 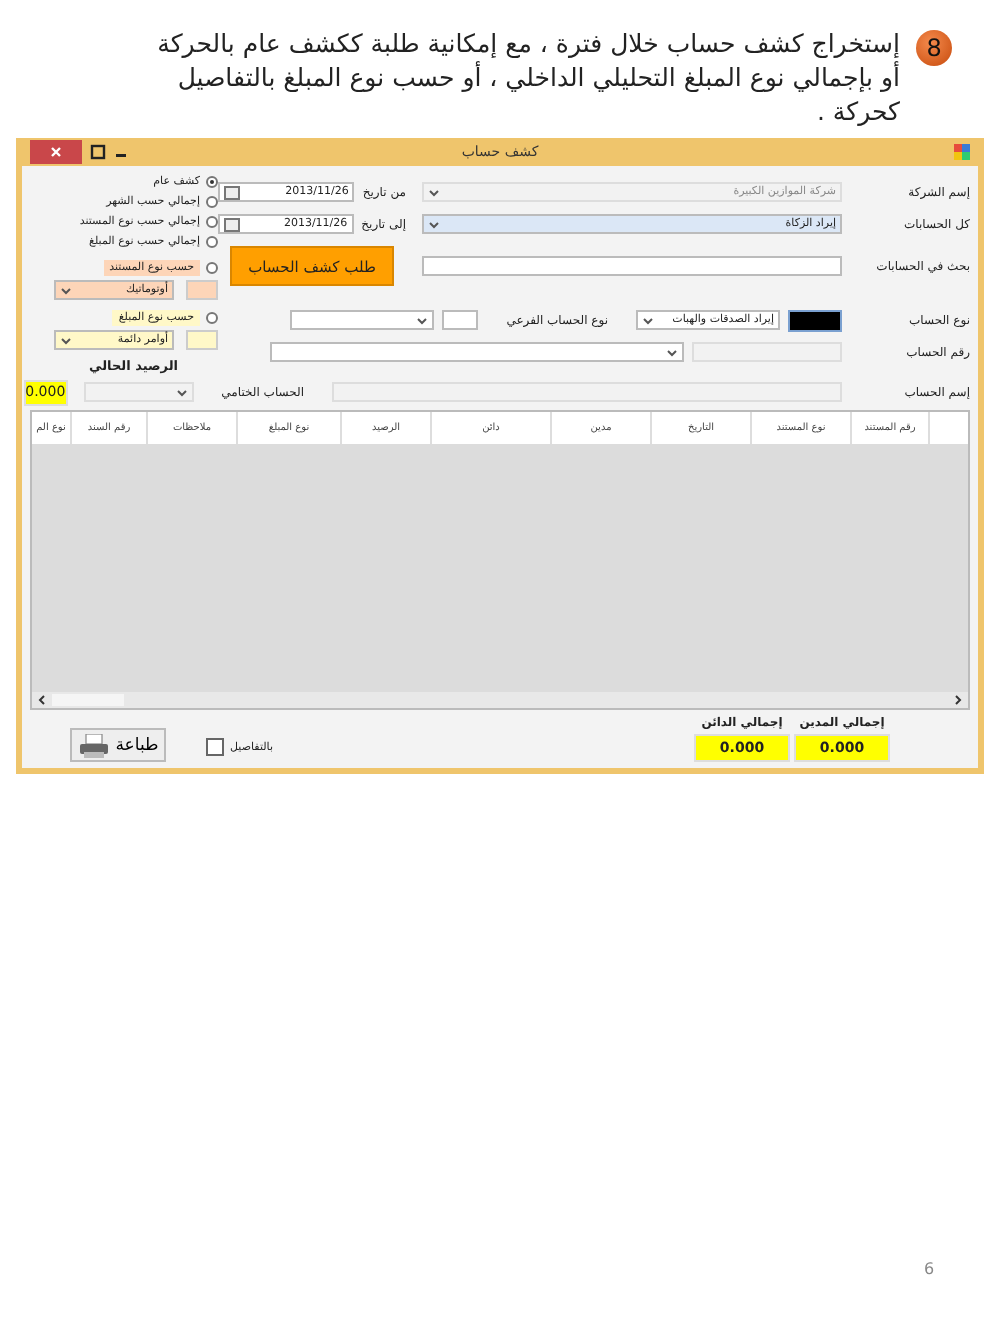 I want to click on sub-type-code-field, so click(x=460, y=320).